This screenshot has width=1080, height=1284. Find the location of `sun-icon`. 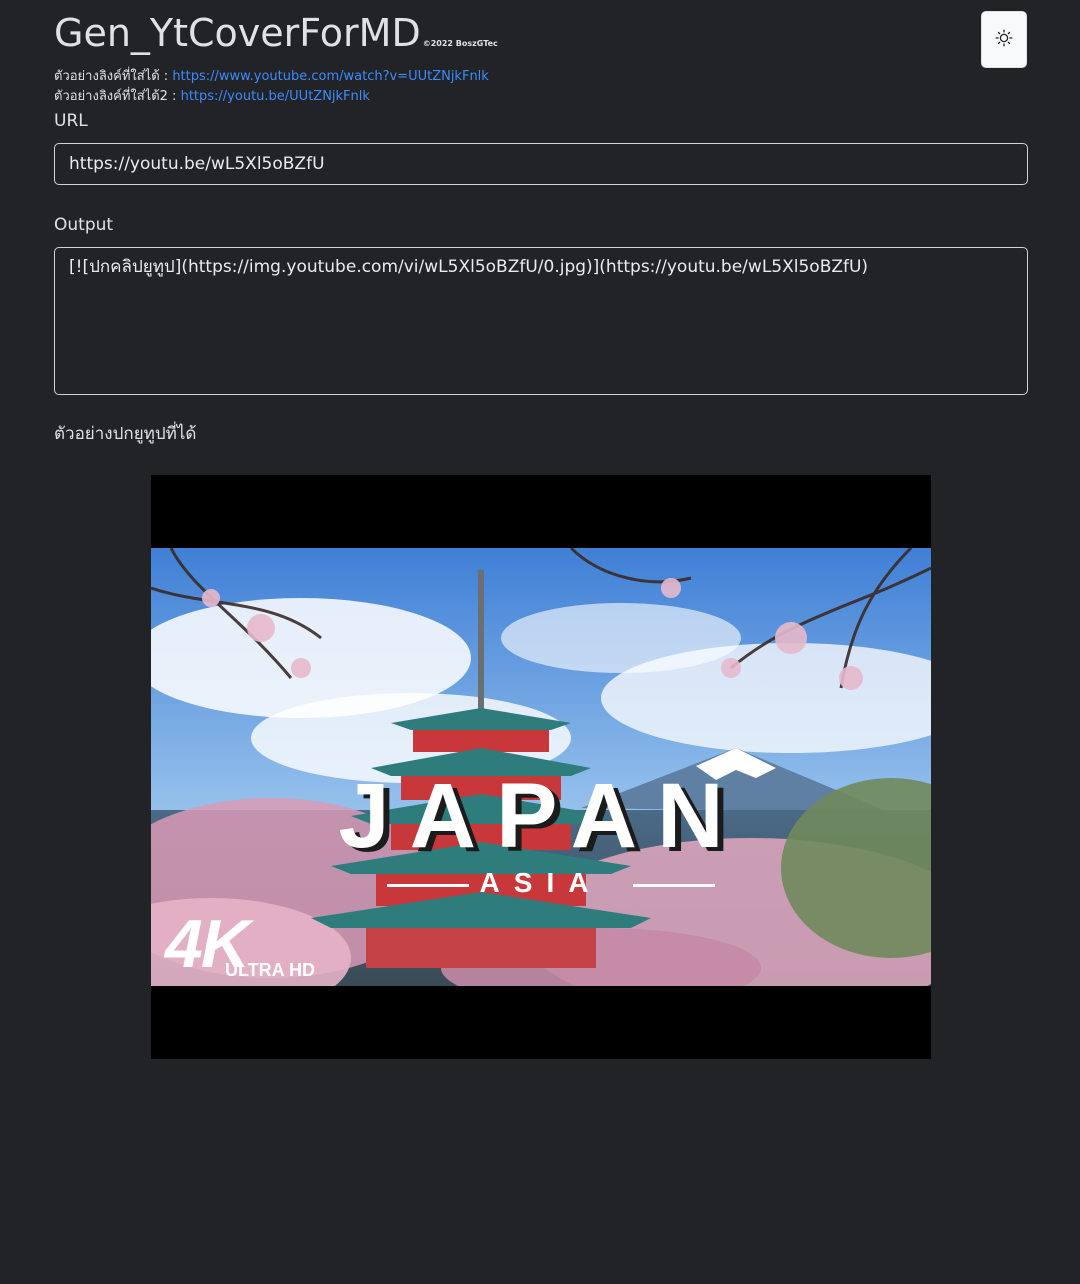

sun-icon is located at coordinates (1004, 40).